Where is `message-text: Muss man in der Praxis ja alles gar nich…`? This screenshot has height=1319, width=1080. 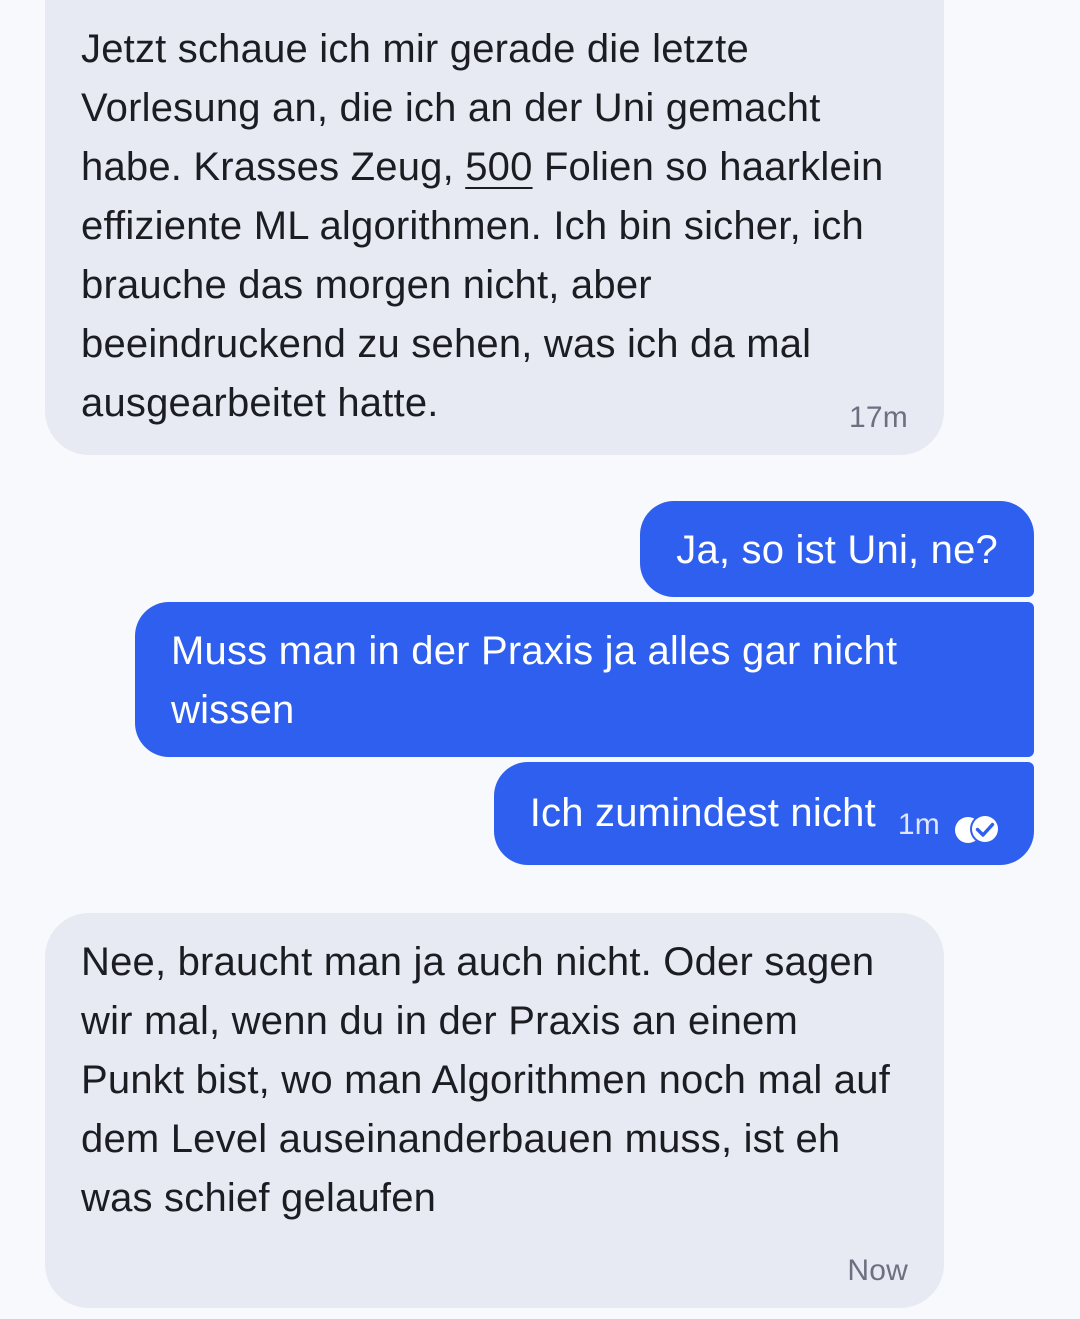
message-text: Muss man in der Praxis ja alles gar nich… is located at coordinates (534, 680).